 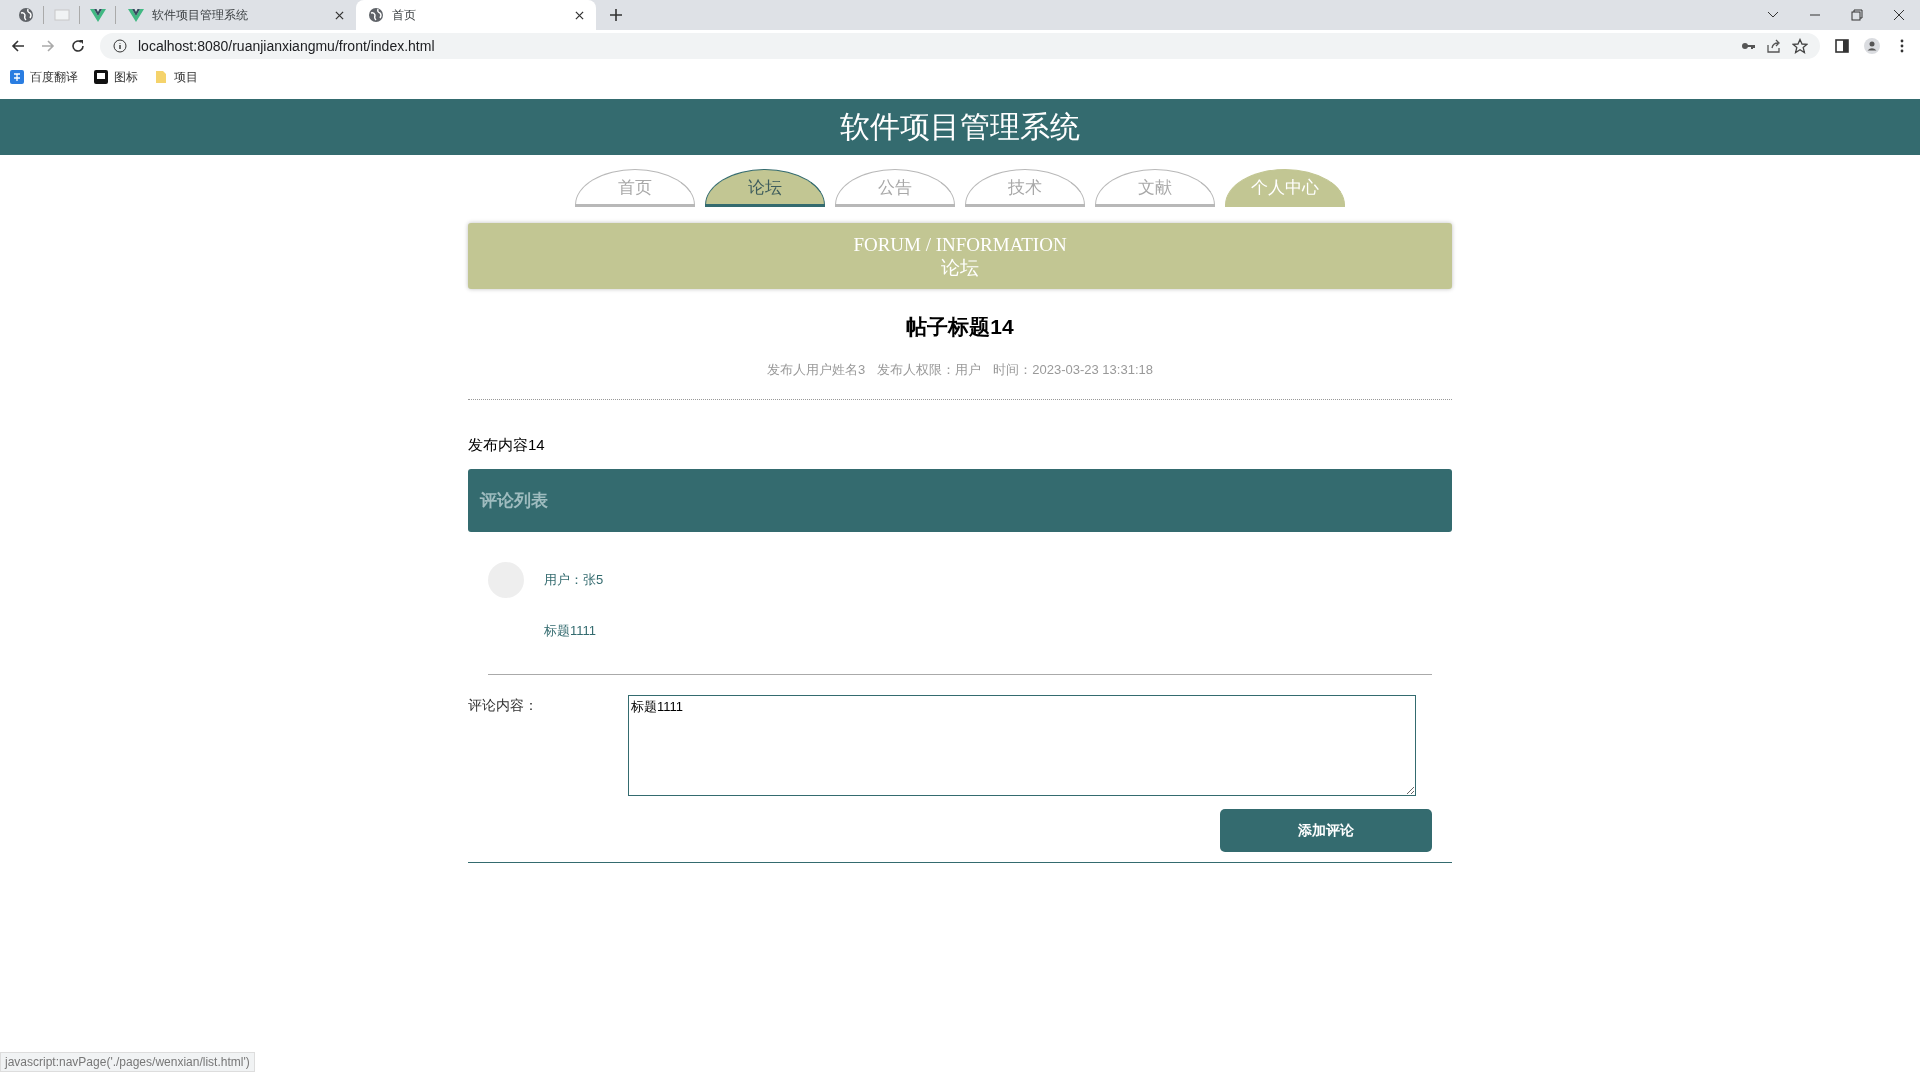 I want to click on post-meta: 时间：2023-03-23 13:31:18, so click(x=1073, y=370).